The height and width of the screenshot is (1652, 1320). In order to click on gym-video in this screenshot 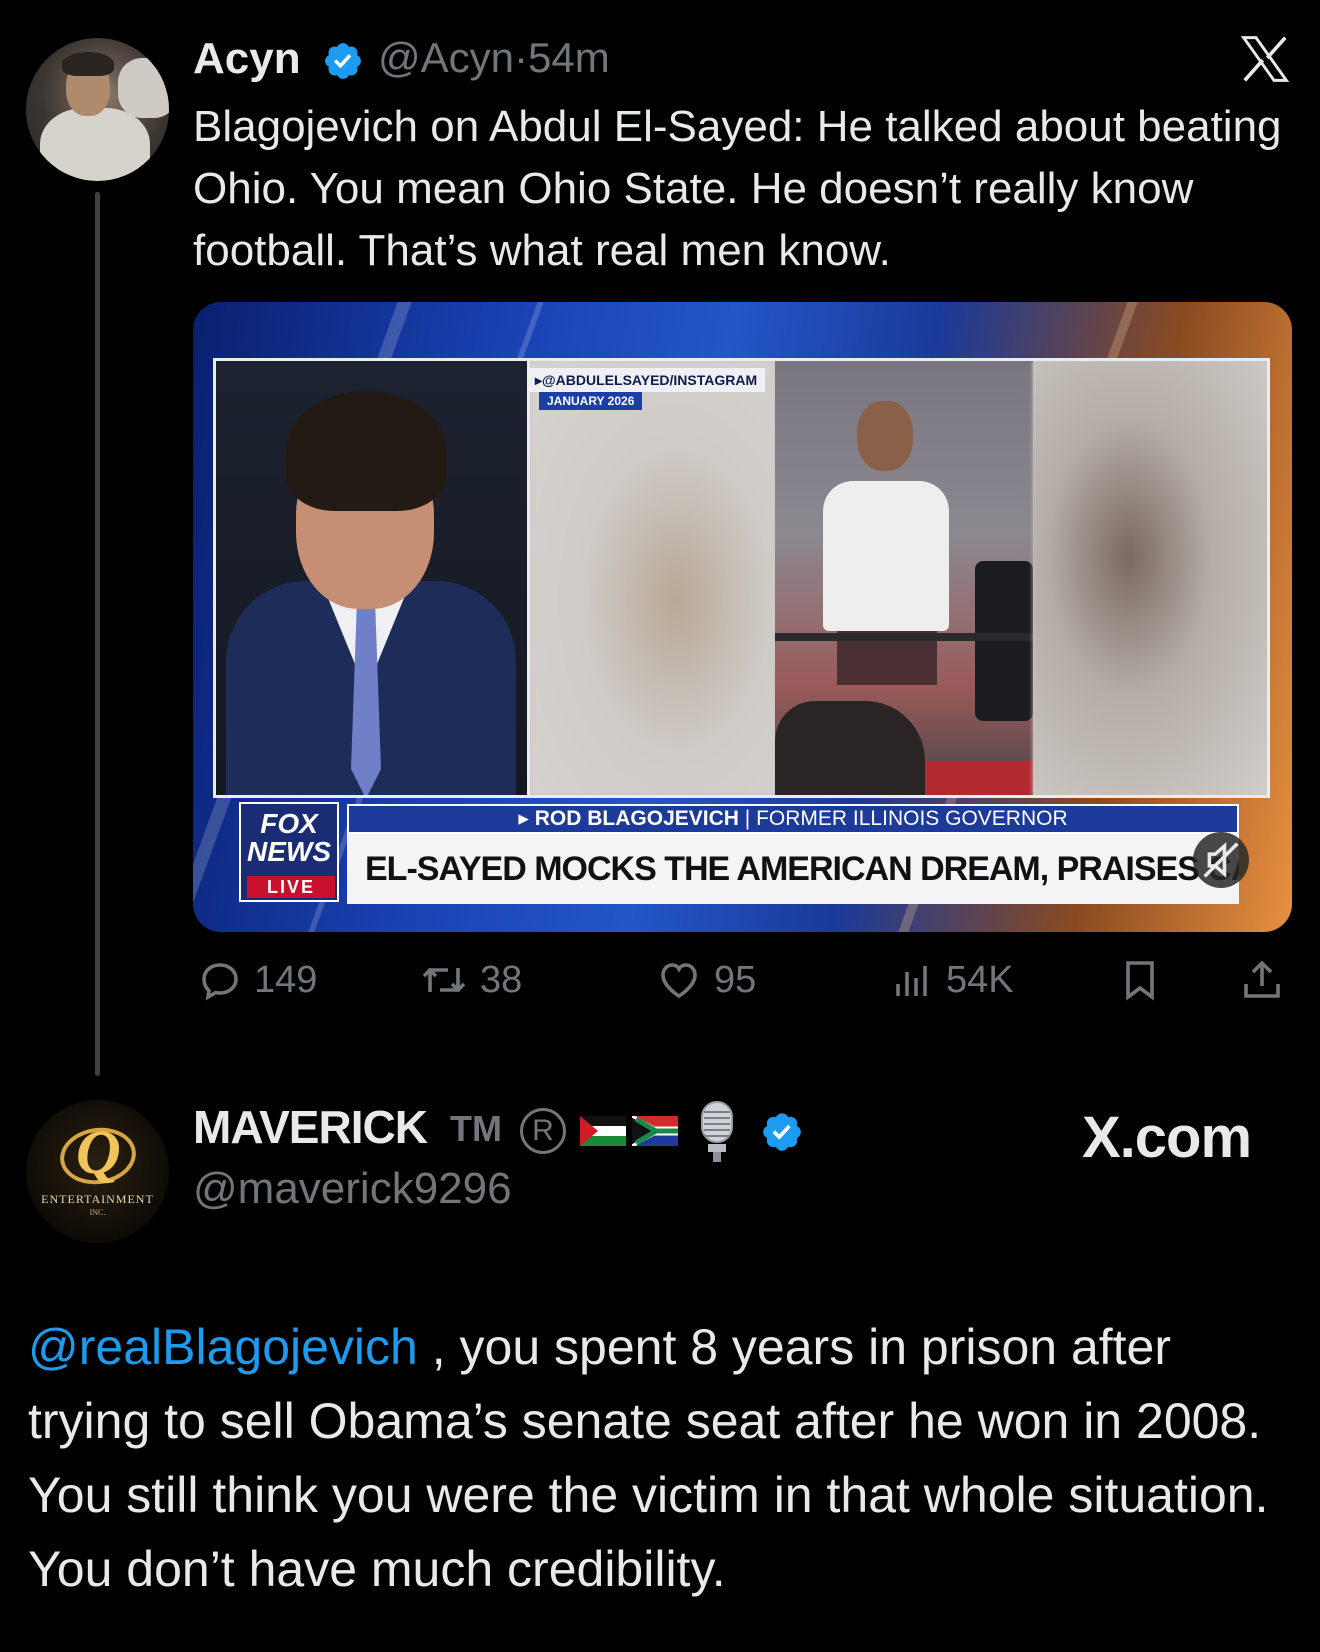, I will do `click(904, 578)`.